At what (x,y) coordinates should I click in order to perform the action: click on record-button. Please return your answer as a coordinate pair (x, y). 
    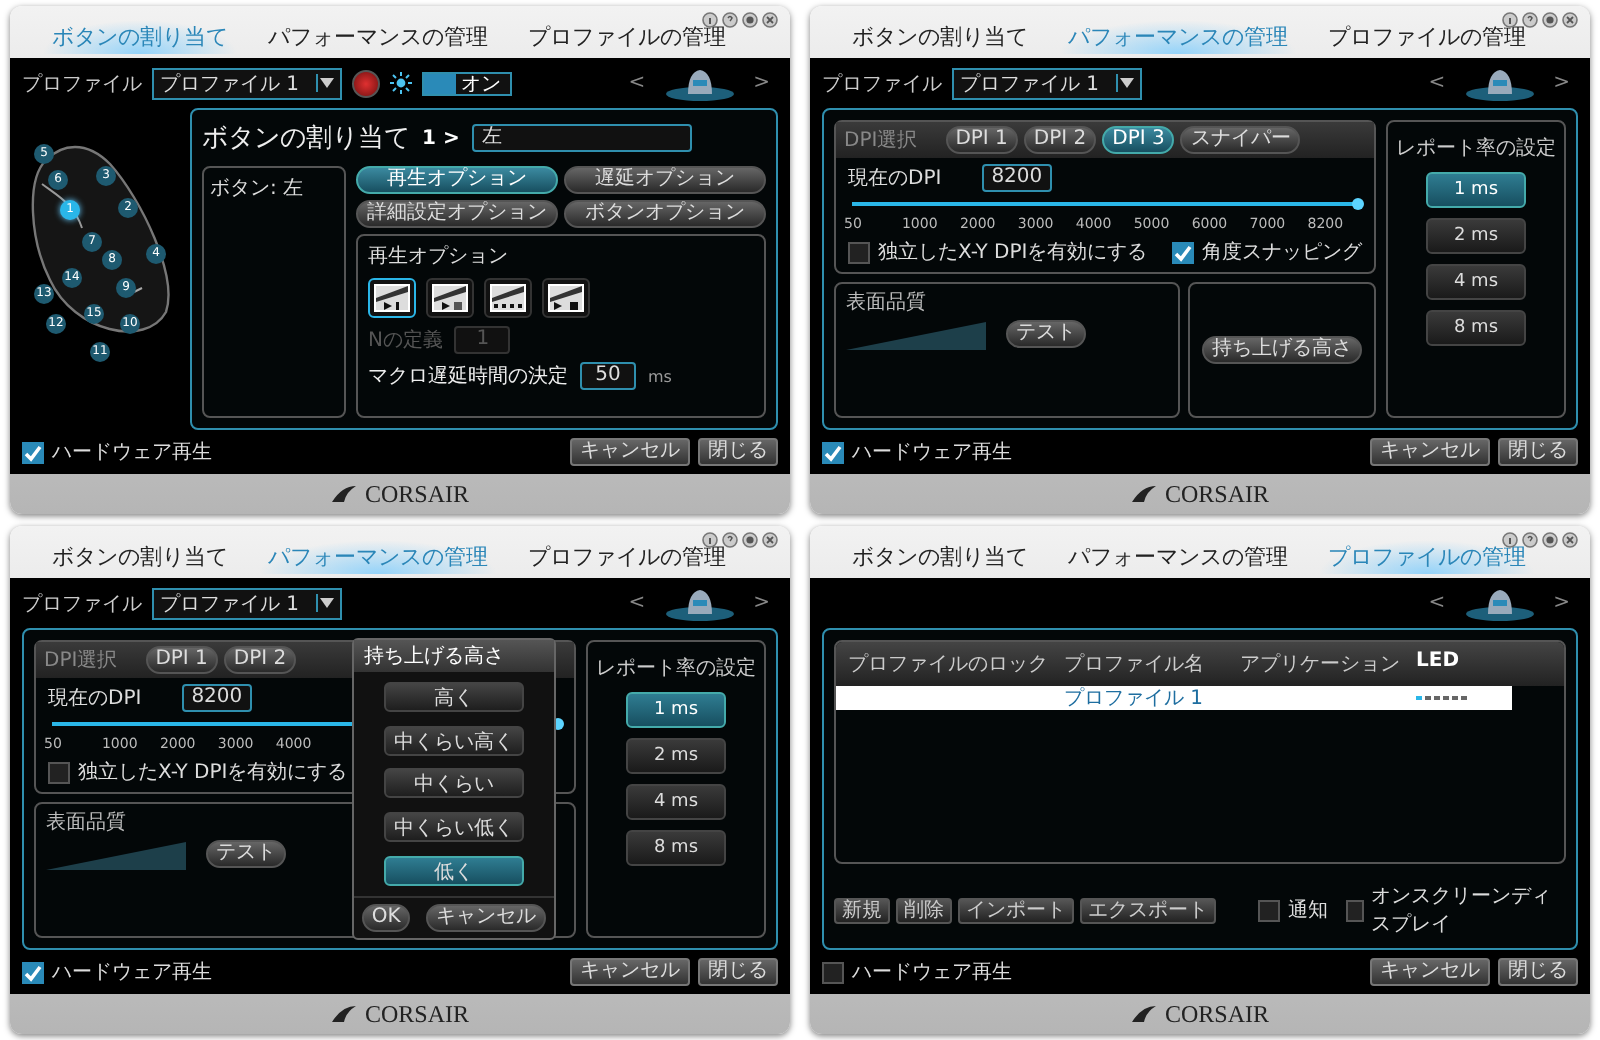
    Looking at the image, I should click on (365, 83).